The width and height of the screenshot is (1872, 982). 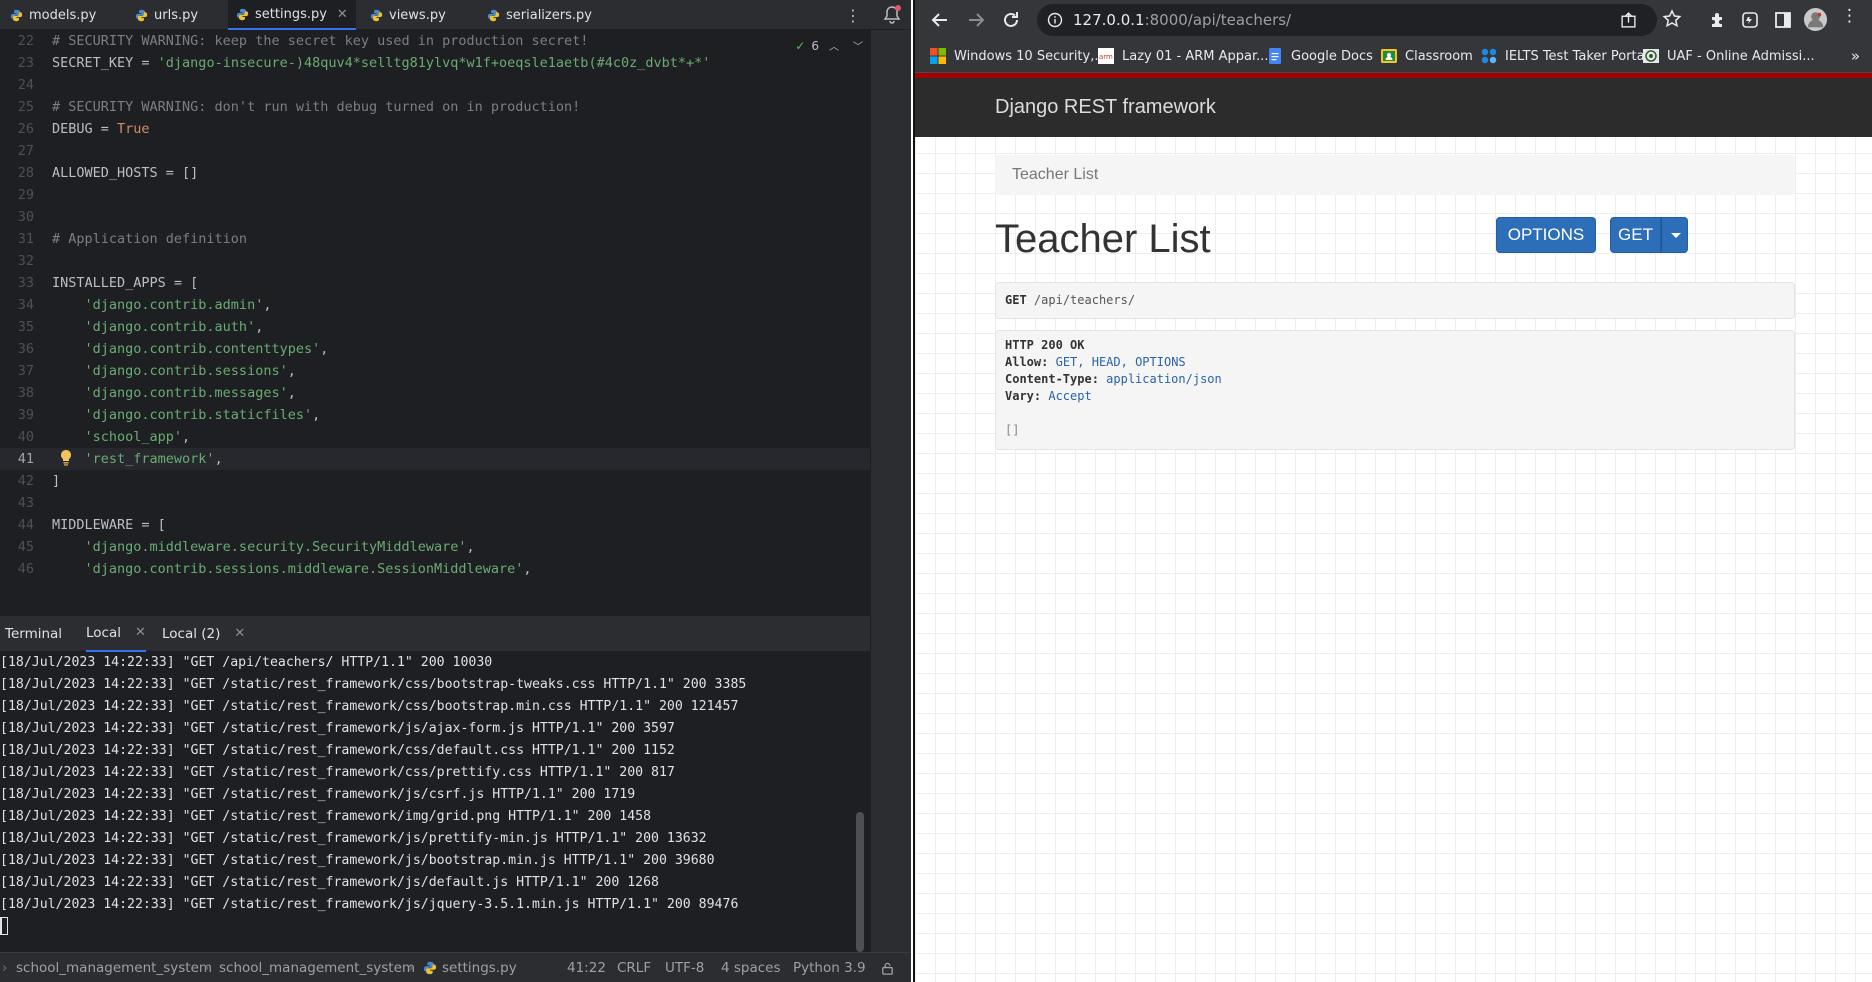 What do you see at coordinates (435, 173) in the screenshot?
I see `code-line: 28 ALLOWED_HOSTS = []` at bounding box center [435, 173].